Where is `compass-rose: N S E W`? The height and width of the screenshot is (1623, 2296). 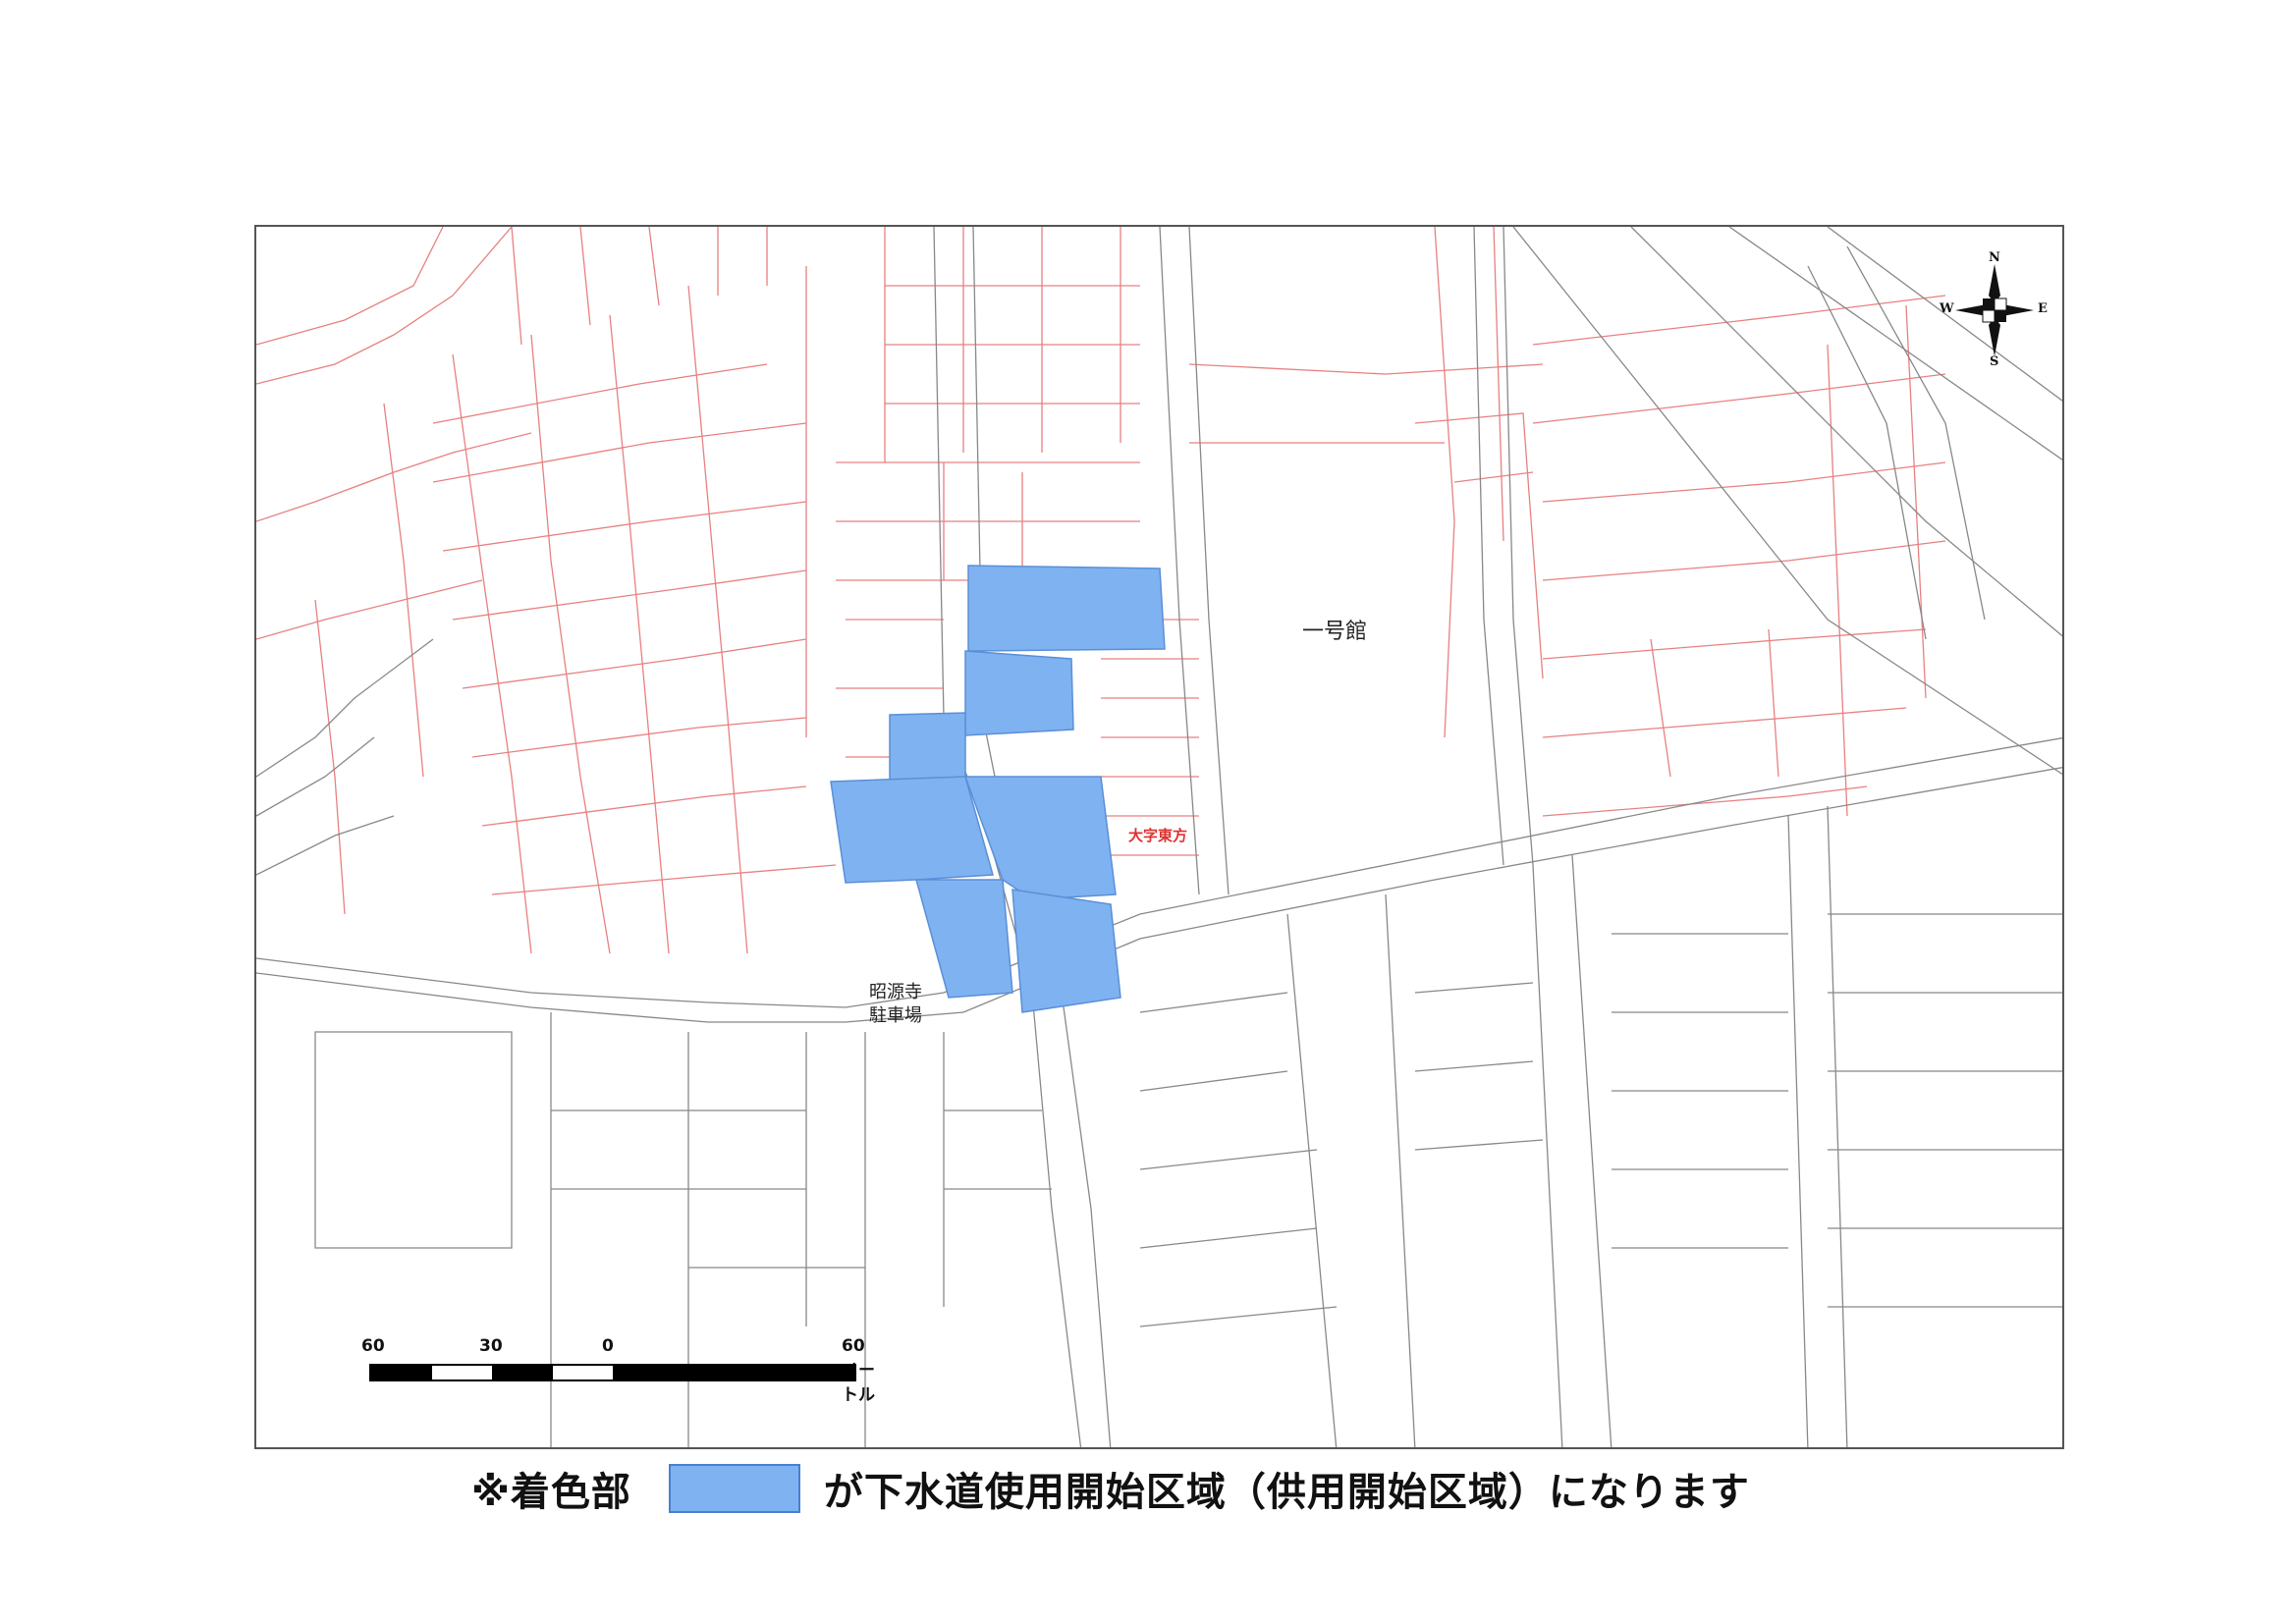 compass-rose: N S E W is located at coordinates (1994, 309).